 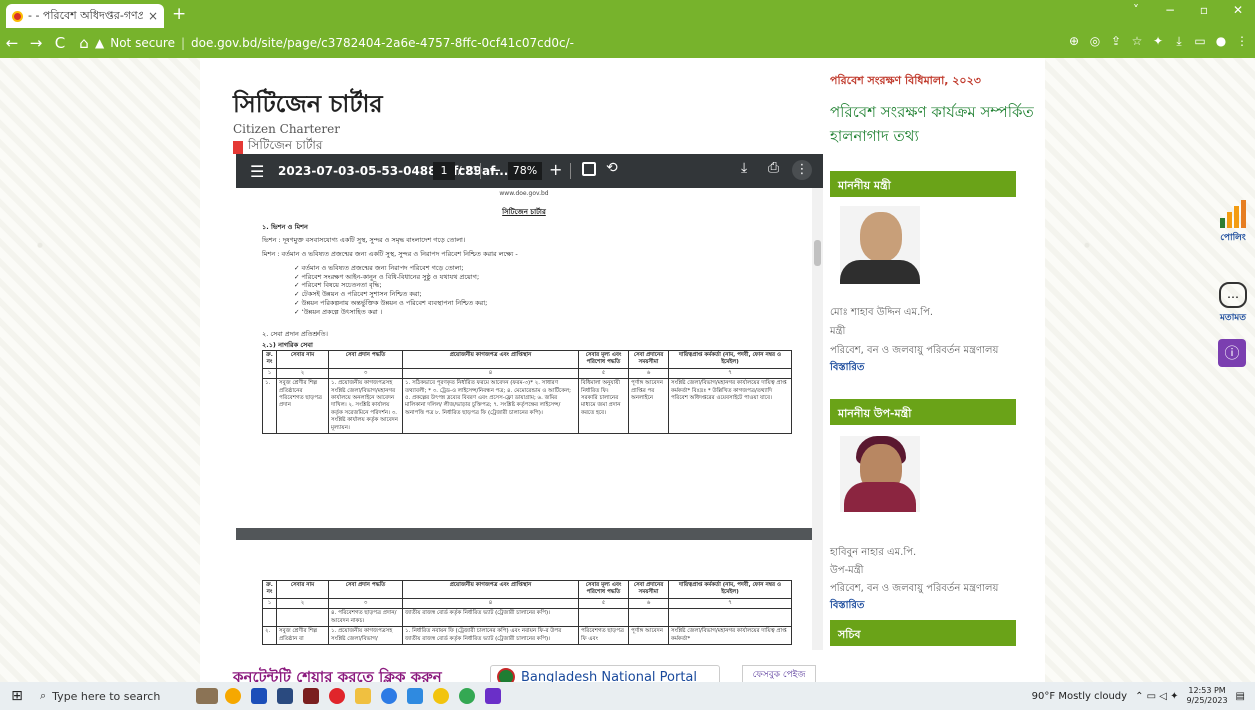 I want to click on browser-tab: - - পরিবেশ অধিদপ্তর-গণপ্রজাতন্ত ×, so click(x=85, y=16).